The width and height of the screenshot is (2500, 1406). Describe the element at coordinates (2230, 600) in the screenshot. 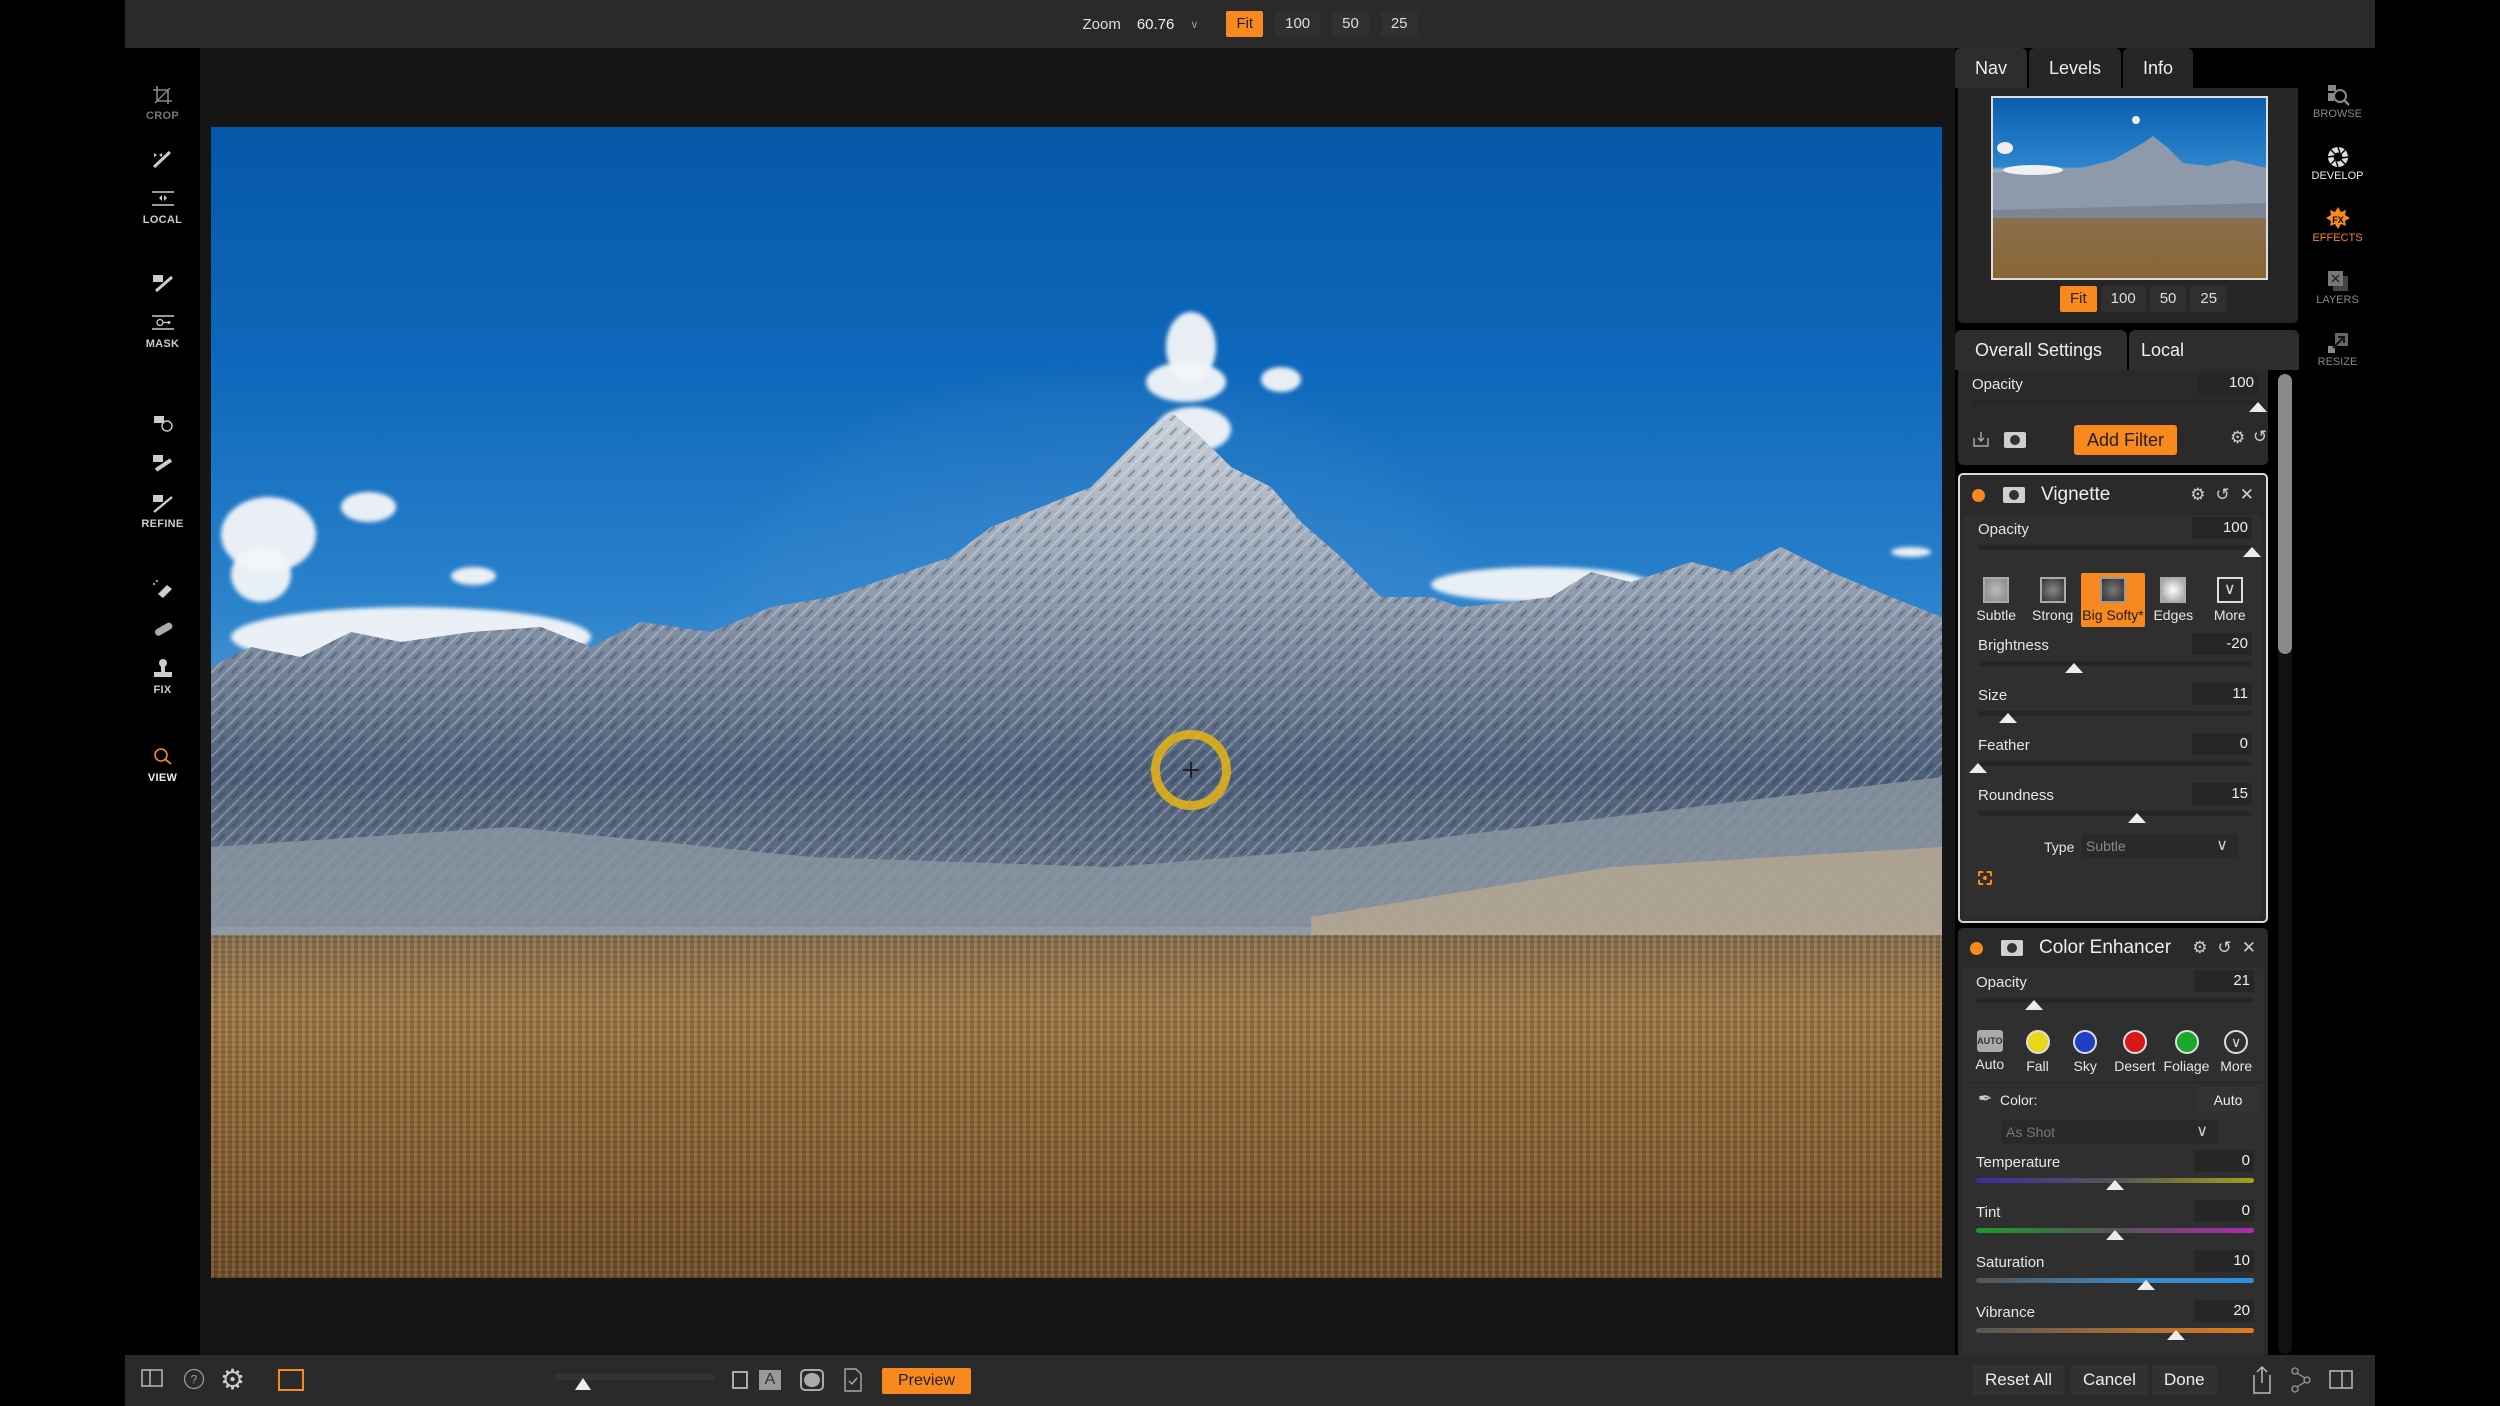

I see `preset-more: ∨ More` at that location.